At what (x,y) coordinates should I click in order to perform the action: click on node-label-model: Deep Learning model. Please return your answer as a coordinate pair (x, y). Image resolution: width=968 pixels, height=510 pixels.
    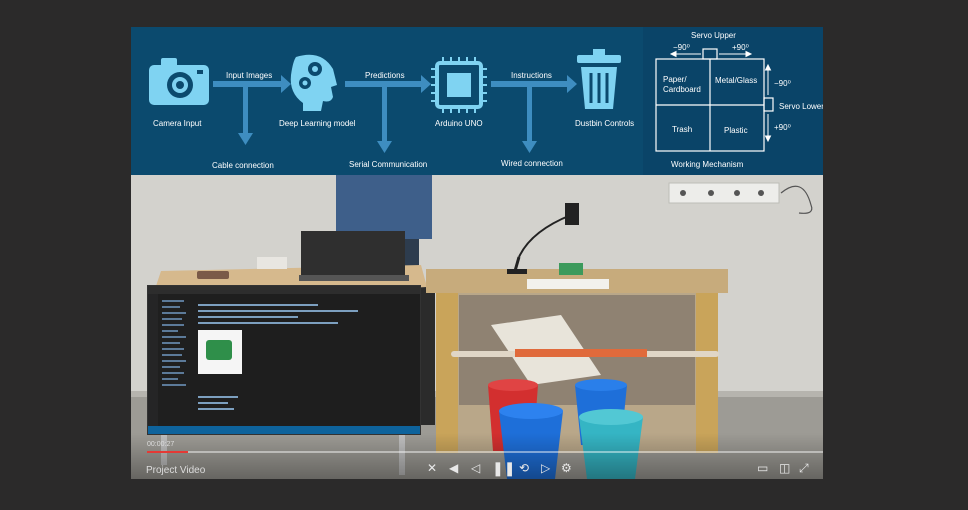
    Looking at the image, I should click on (317, 123).